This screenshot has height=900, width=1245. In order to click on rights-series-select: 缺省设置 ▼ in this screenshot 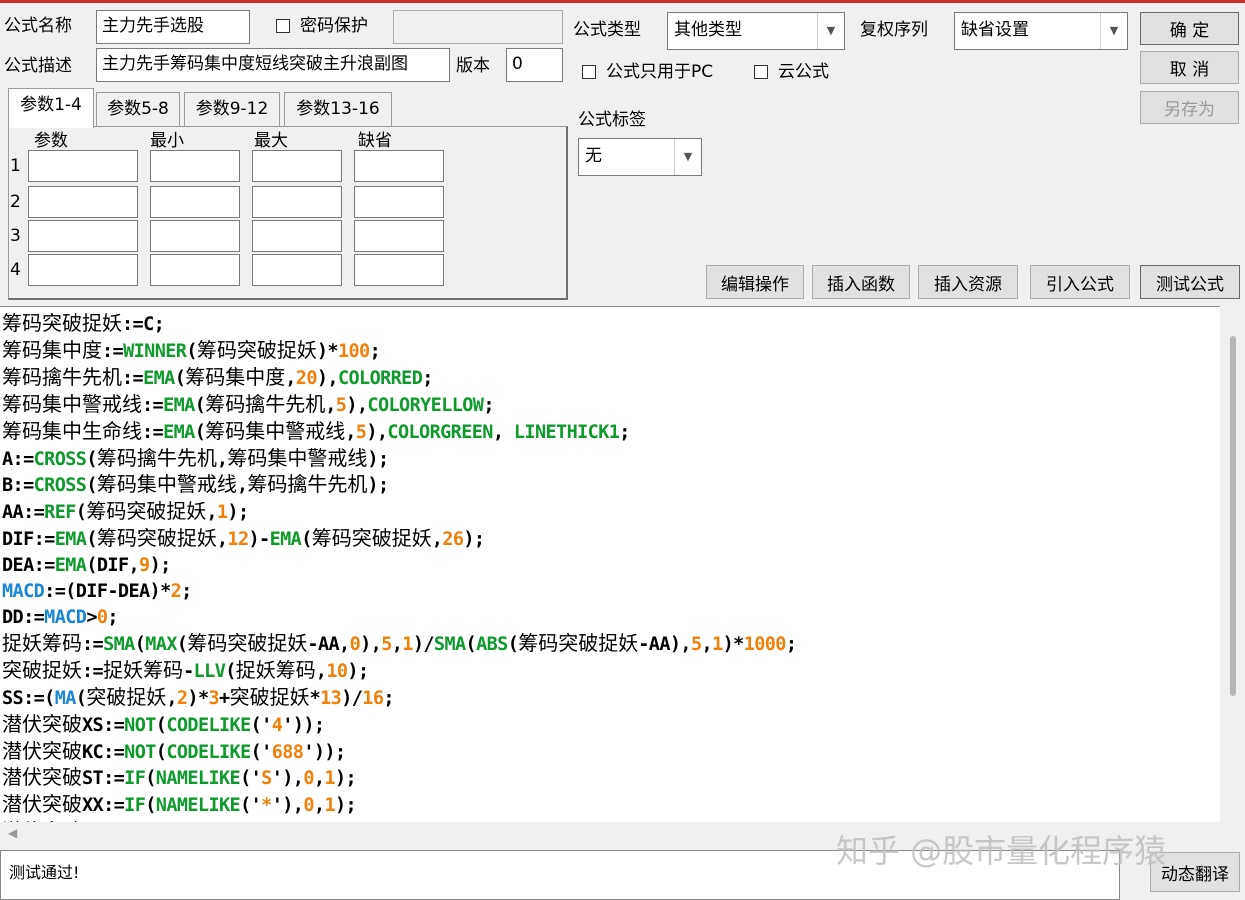, I will do `click(1041, 31)`.